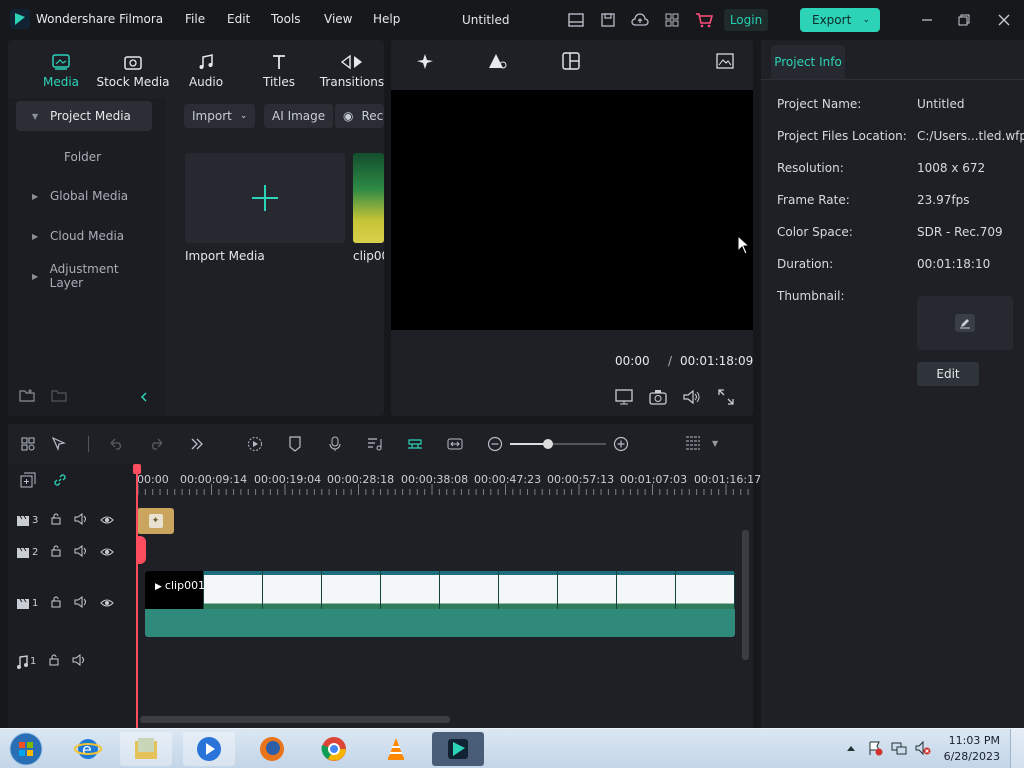 Image resolution: width=1024 pixels, height=768 pixels. Describe the element at coordinates (415, 444) in the screenshot. I see `snap-magnet-icon` at that location.